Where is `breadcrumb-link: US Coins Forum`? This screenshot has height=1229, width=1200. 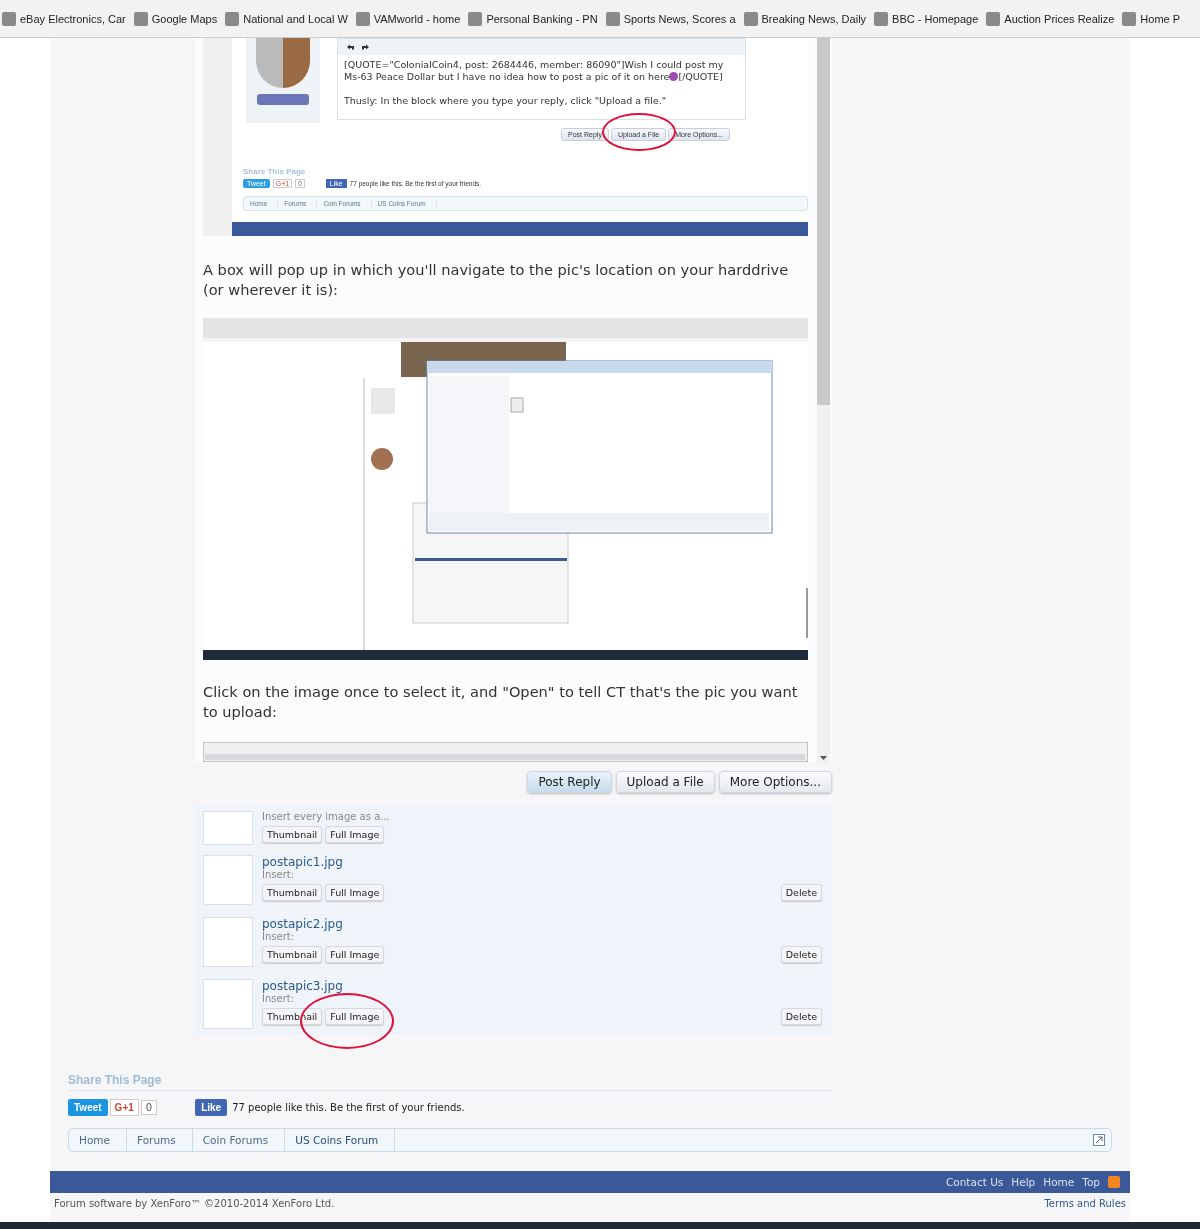 breadcrumb-link: US Coins Forum is located at coordinates (340, 1140).